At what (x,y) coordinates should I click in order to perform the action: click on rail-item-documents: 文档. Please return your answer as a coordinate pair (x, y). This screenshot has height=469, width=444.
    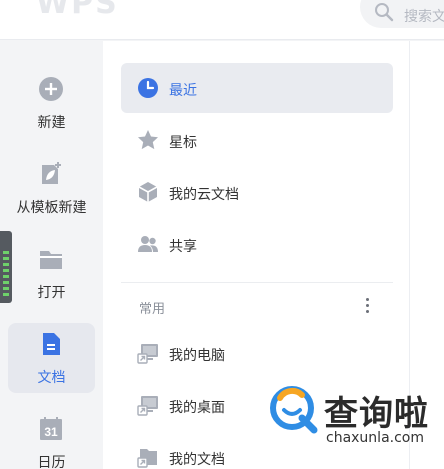
    Looking at the image, I should click on (51, 358).